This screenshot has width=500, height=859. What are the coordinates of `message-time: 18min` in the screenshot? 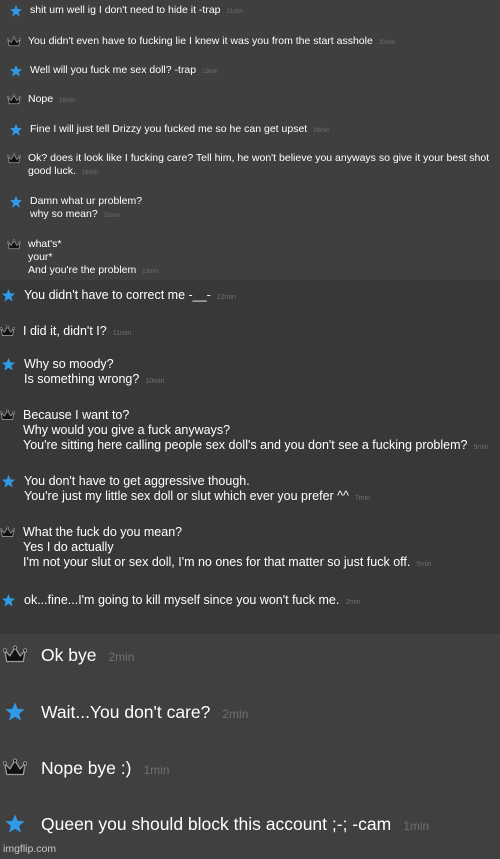 It's located at (321, 131).